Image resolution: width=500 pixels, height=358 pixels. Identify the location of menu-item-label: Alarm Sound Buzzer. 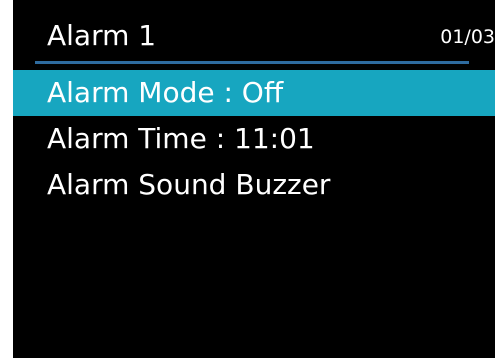
(189, 184).